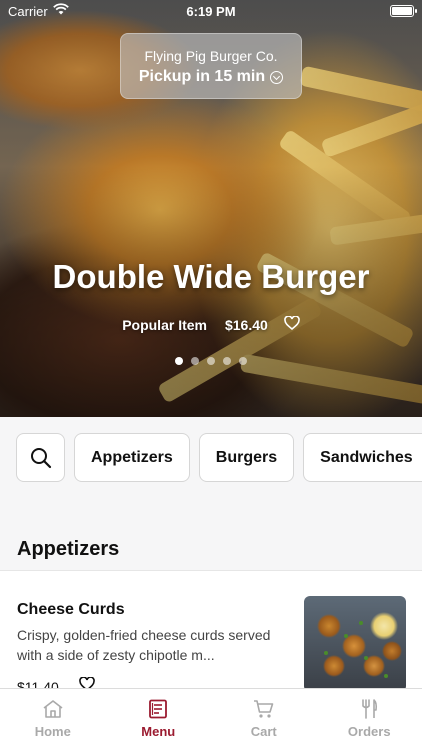 The width and height of the screenshot is (422, 750). Describe the element at coordinates (211, 66) in the screenshot. I see `pickup-selector: Flying Pig Burger Co. Pickup in 15 min` at that location.